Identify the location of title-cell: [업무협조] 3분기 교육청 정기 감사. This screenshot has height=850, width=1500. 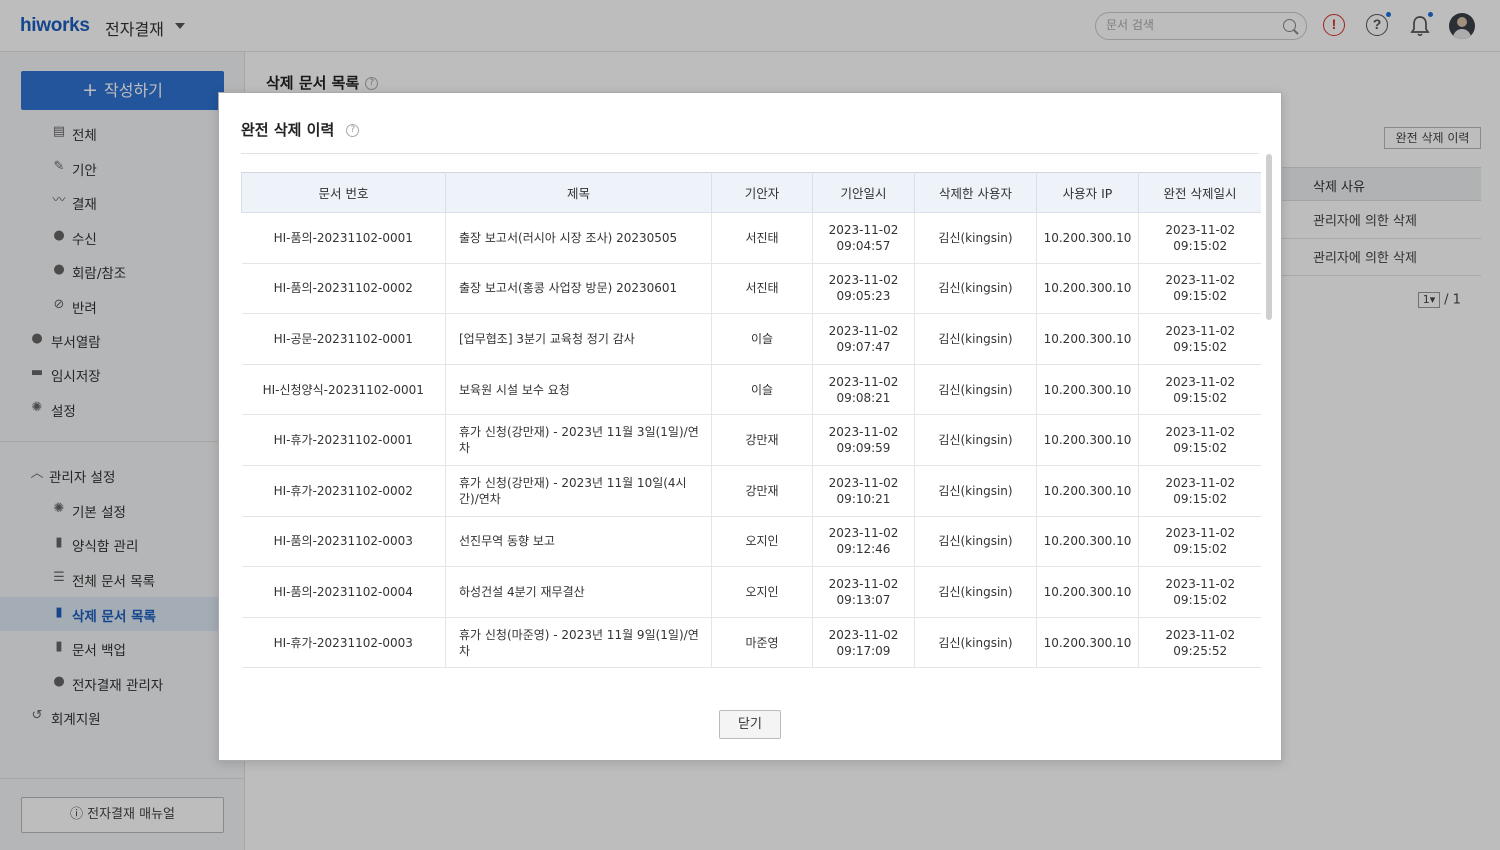
(578, 339).